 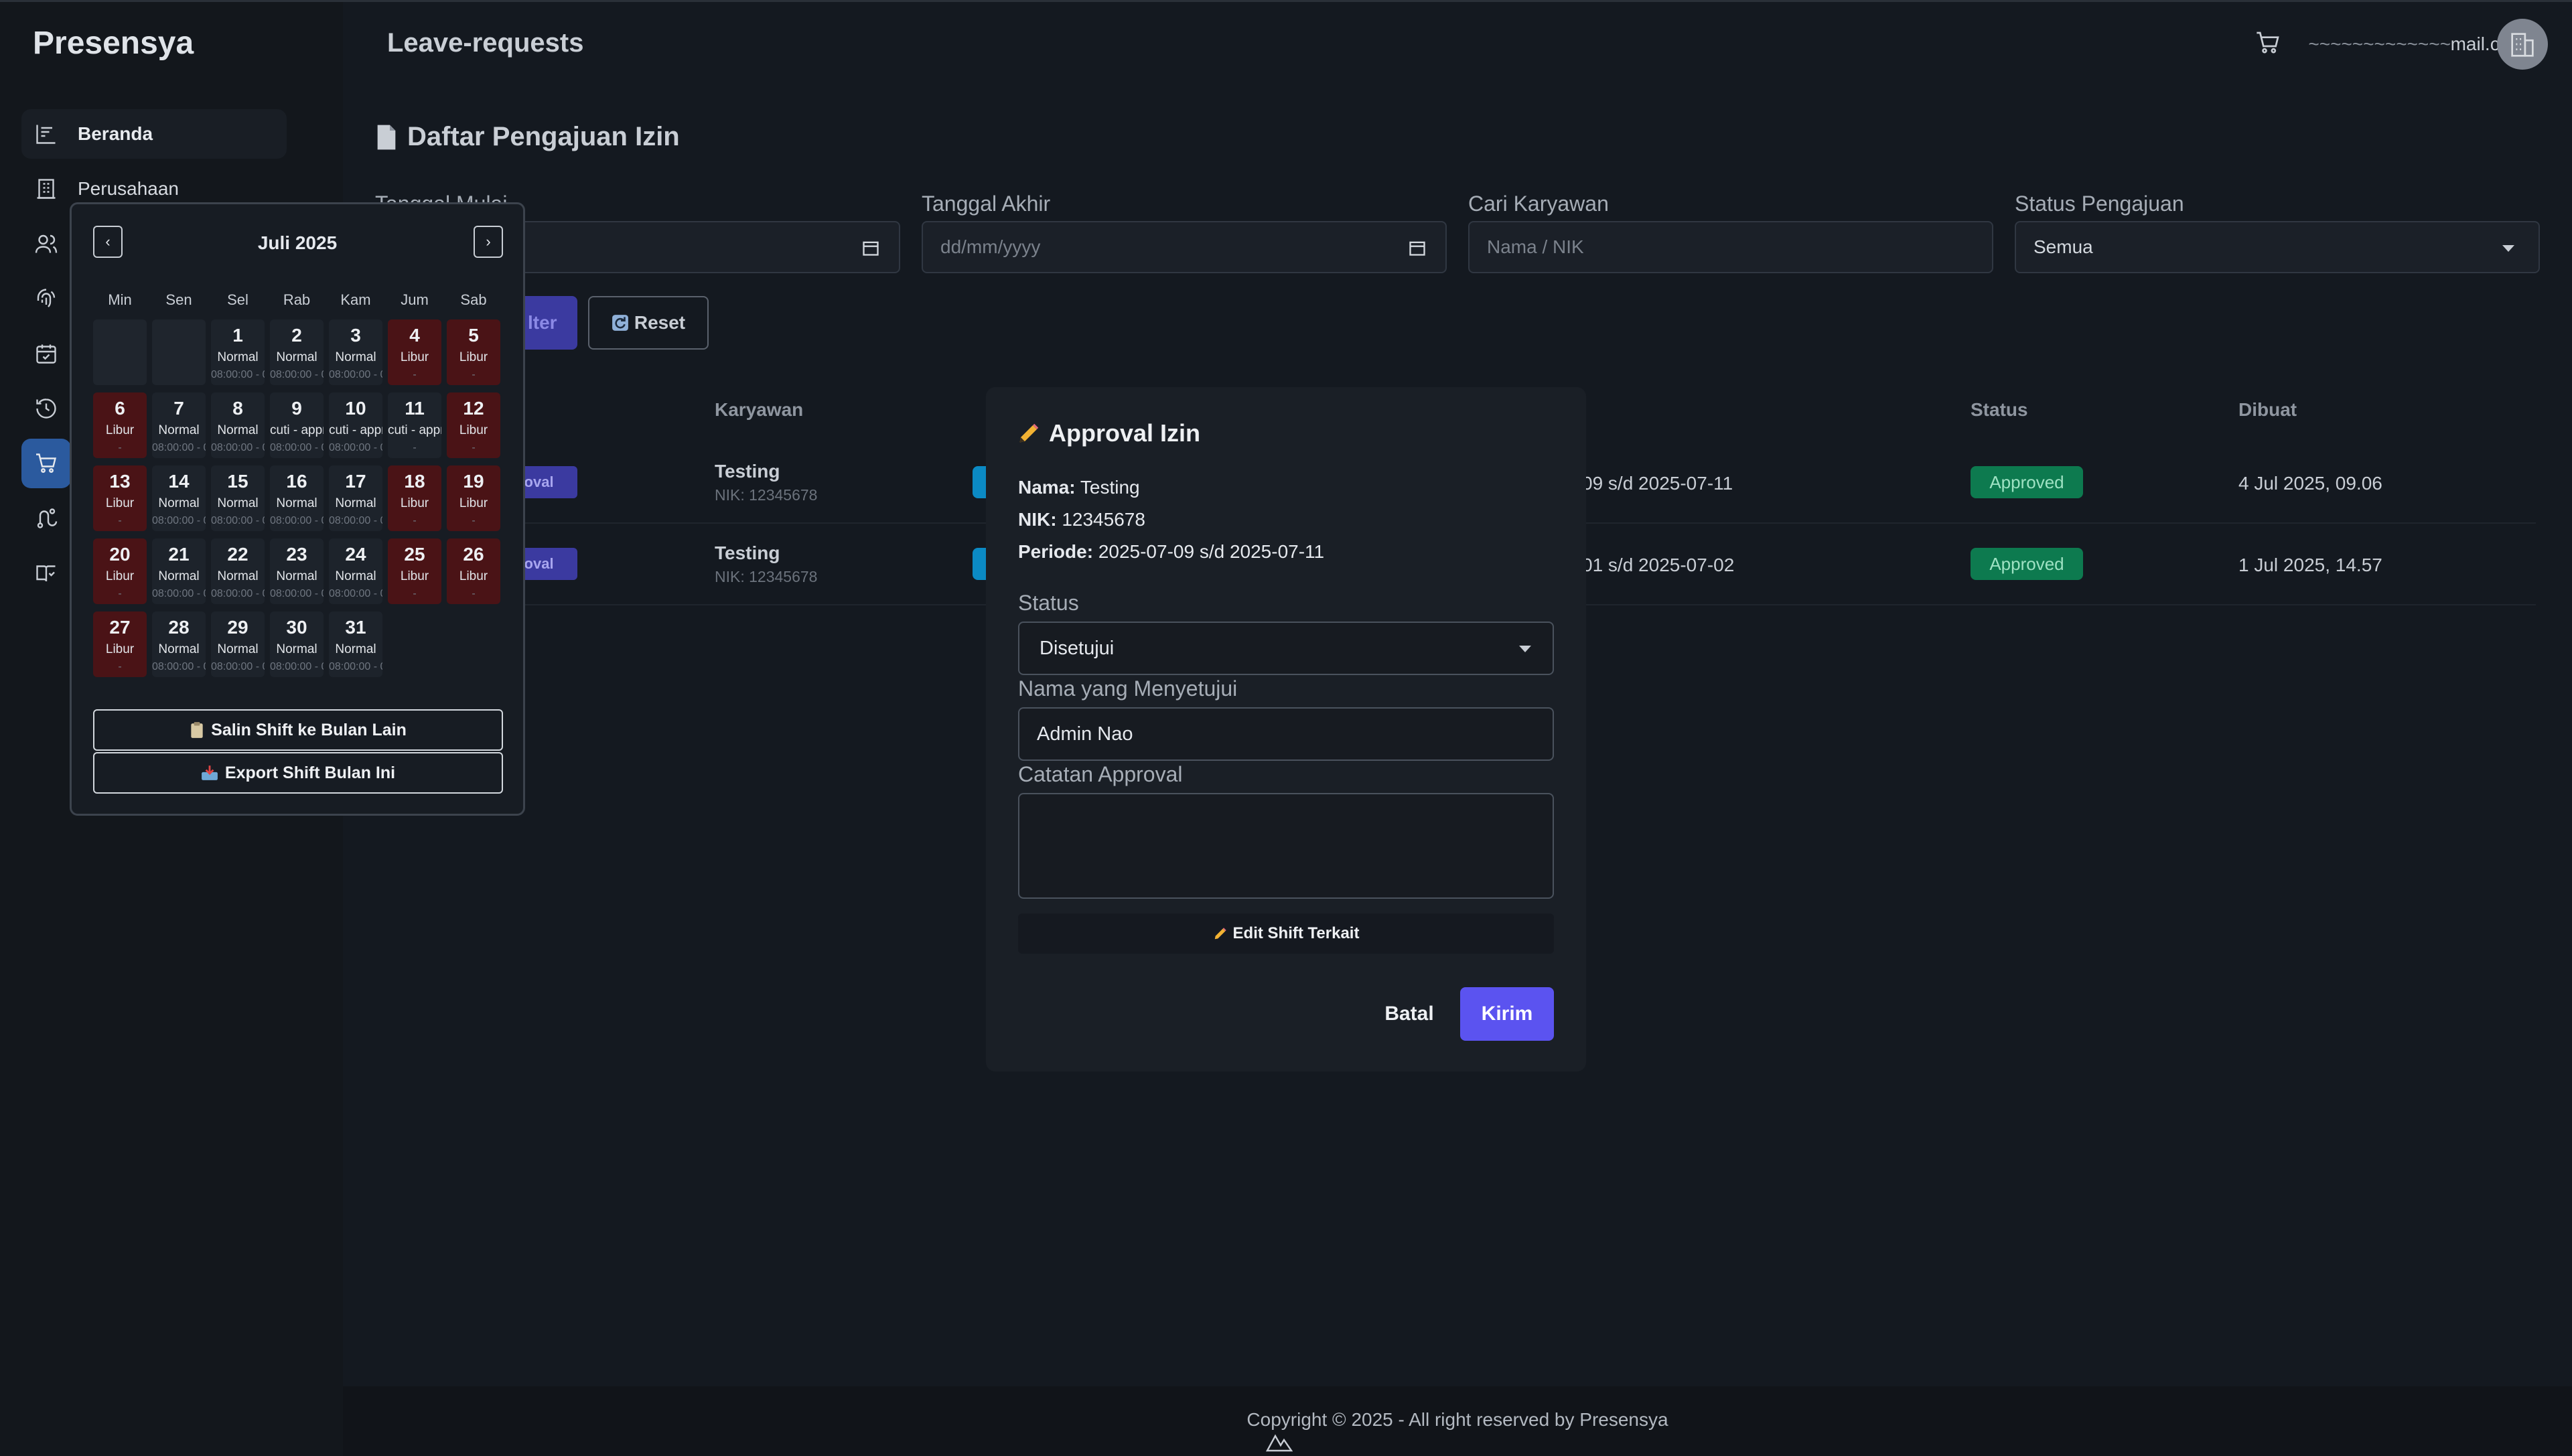 What do you see at coordinates (415, 352) in the screenshot?
I see `calendar-day-cell: 4 Libur -` at bounding box center [415, 352].